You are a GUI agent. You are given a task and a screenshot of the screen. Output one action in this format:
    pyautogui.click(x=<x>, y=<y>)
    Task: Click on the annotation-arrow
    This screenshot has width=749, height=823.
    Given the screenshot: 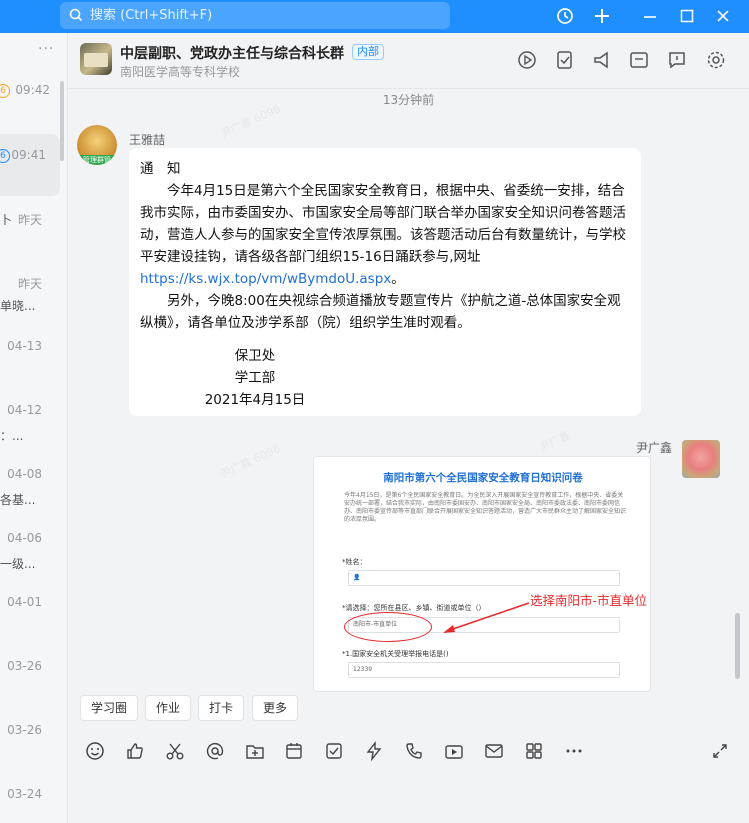 What is the action you would take?
    pyautogui.click(x=486, y=620)
    